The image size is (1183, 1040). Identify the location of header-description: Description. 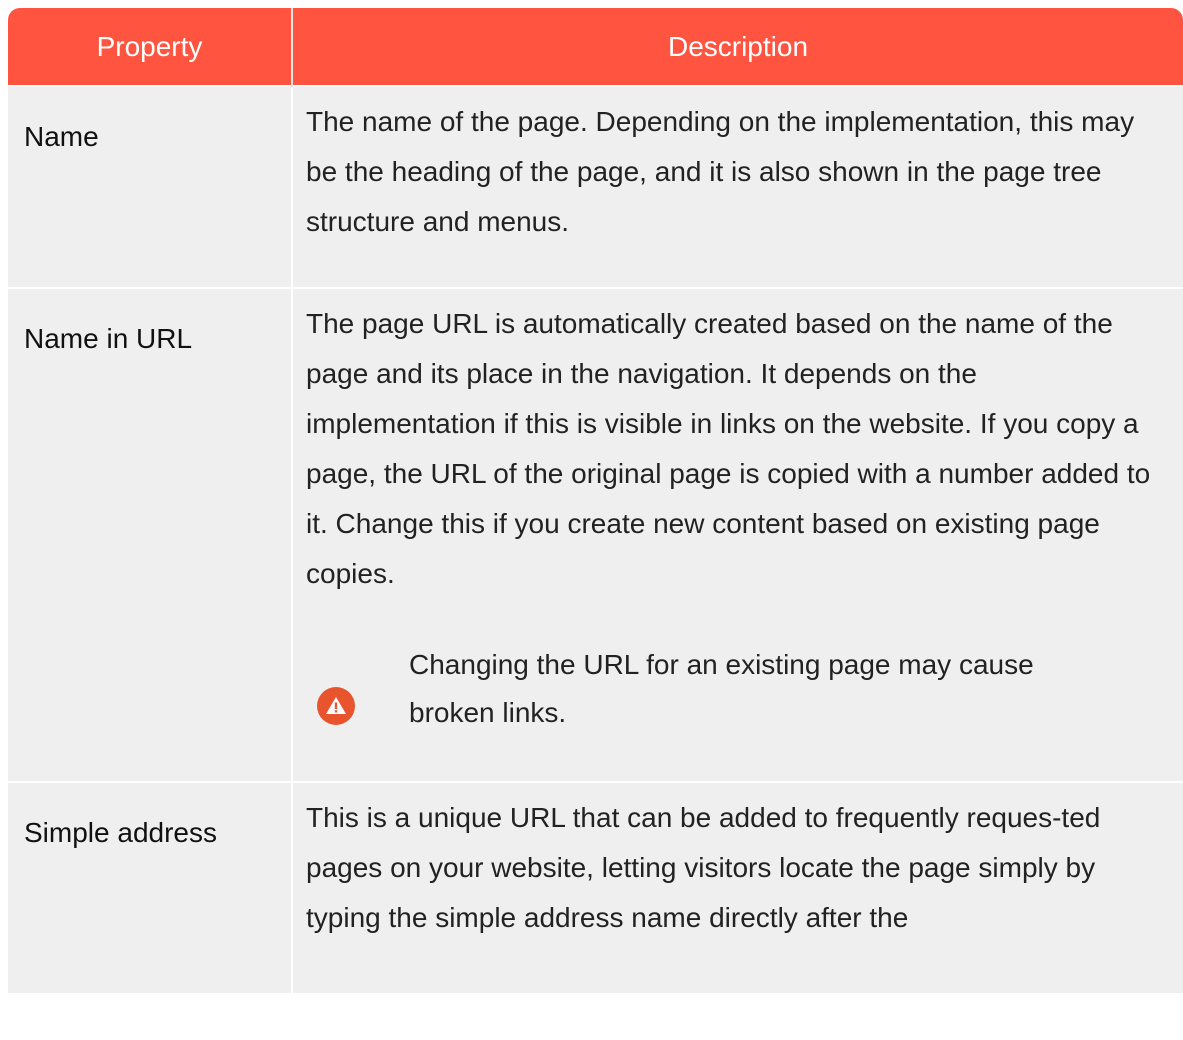
(737, 47).